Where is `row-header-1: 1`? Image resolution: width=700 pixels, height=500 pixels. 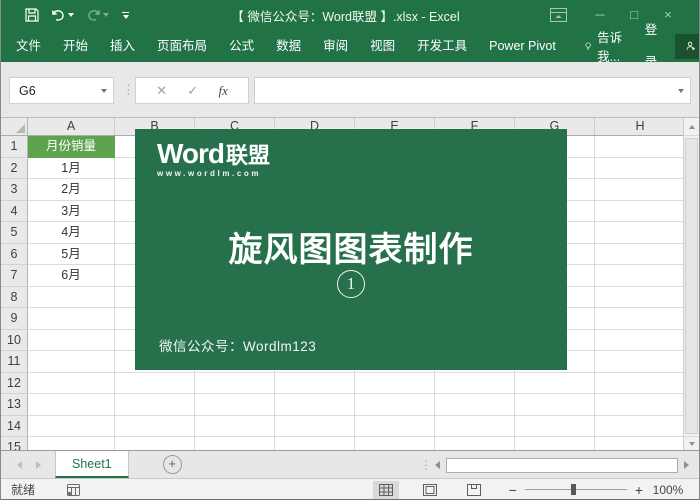 row-header-1: 1 is located at coordinates (14, 147).